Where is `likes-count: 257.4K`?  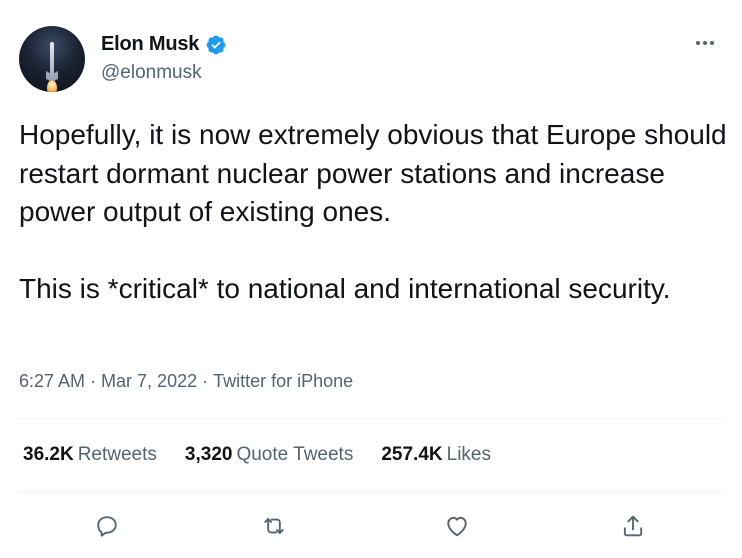
likes-count: 257.4K is located at coordinates (412, 454).